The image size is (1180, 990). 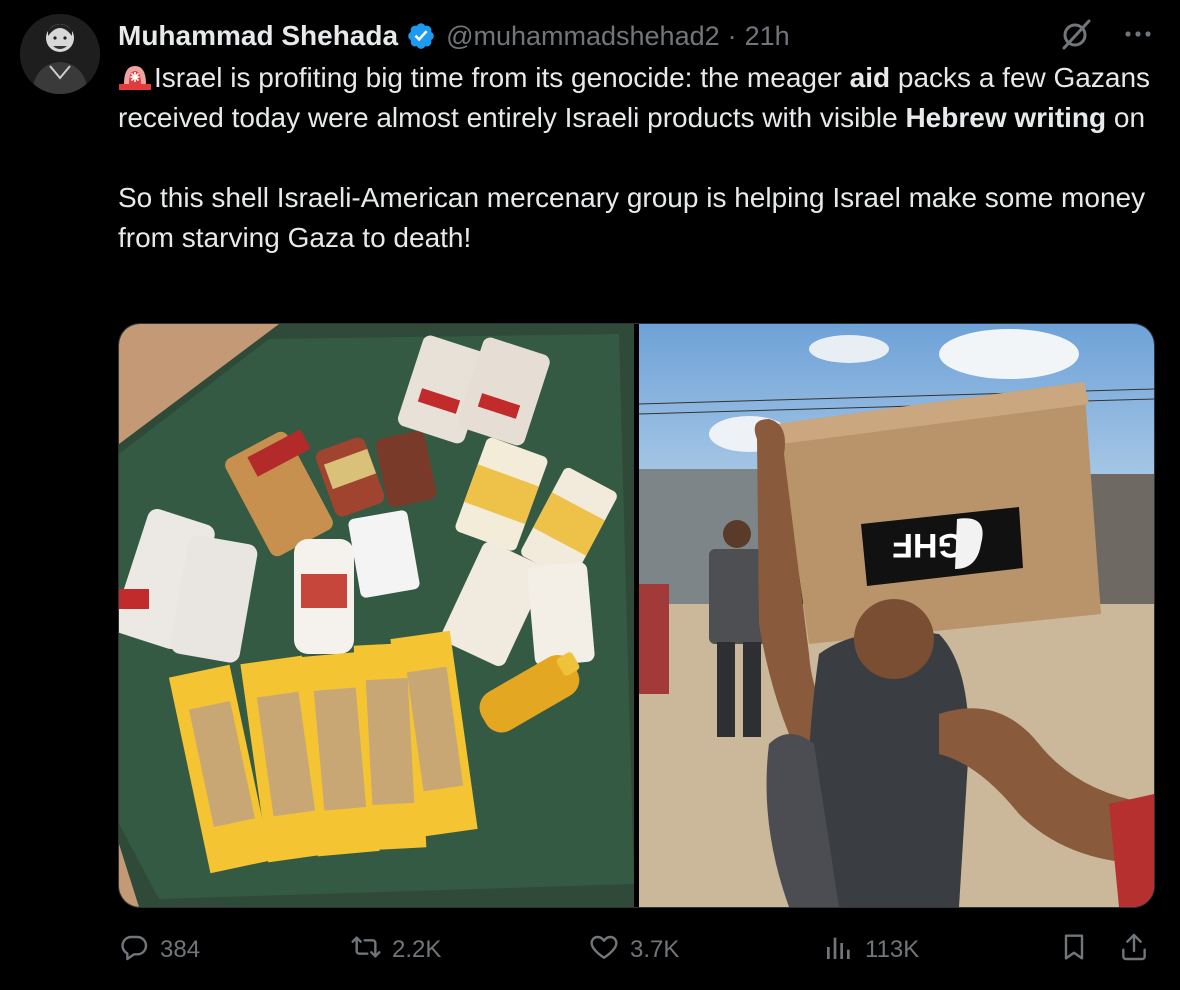 I want to click on action-bar: 384 2.2K 3.7K 113K, so click(x=638, y=950).